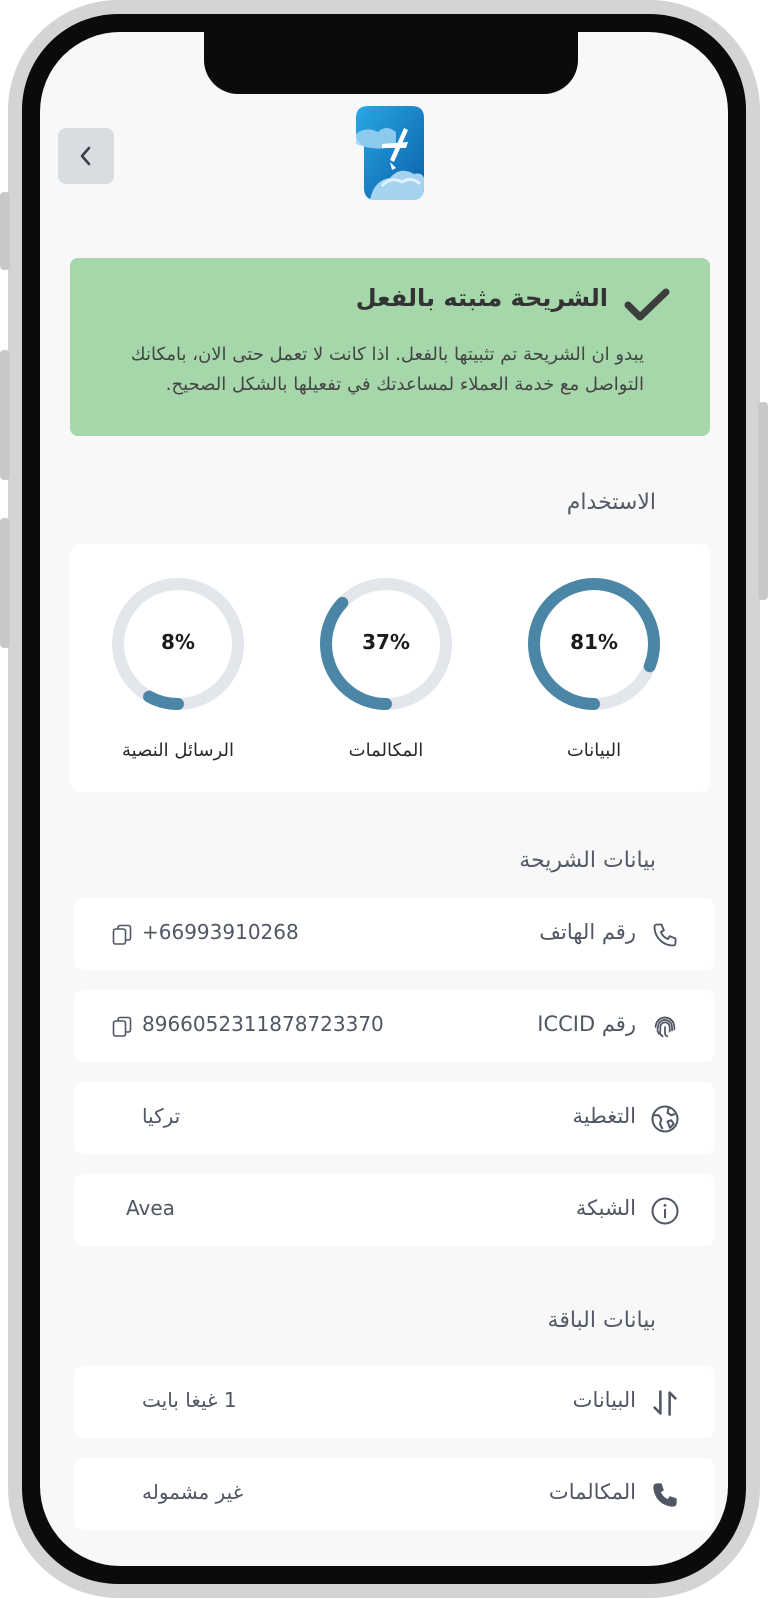  What do you see at coordinates (665, 1211) in the screenshot?
I see `info-icon` at bounding box center [665, 1211].